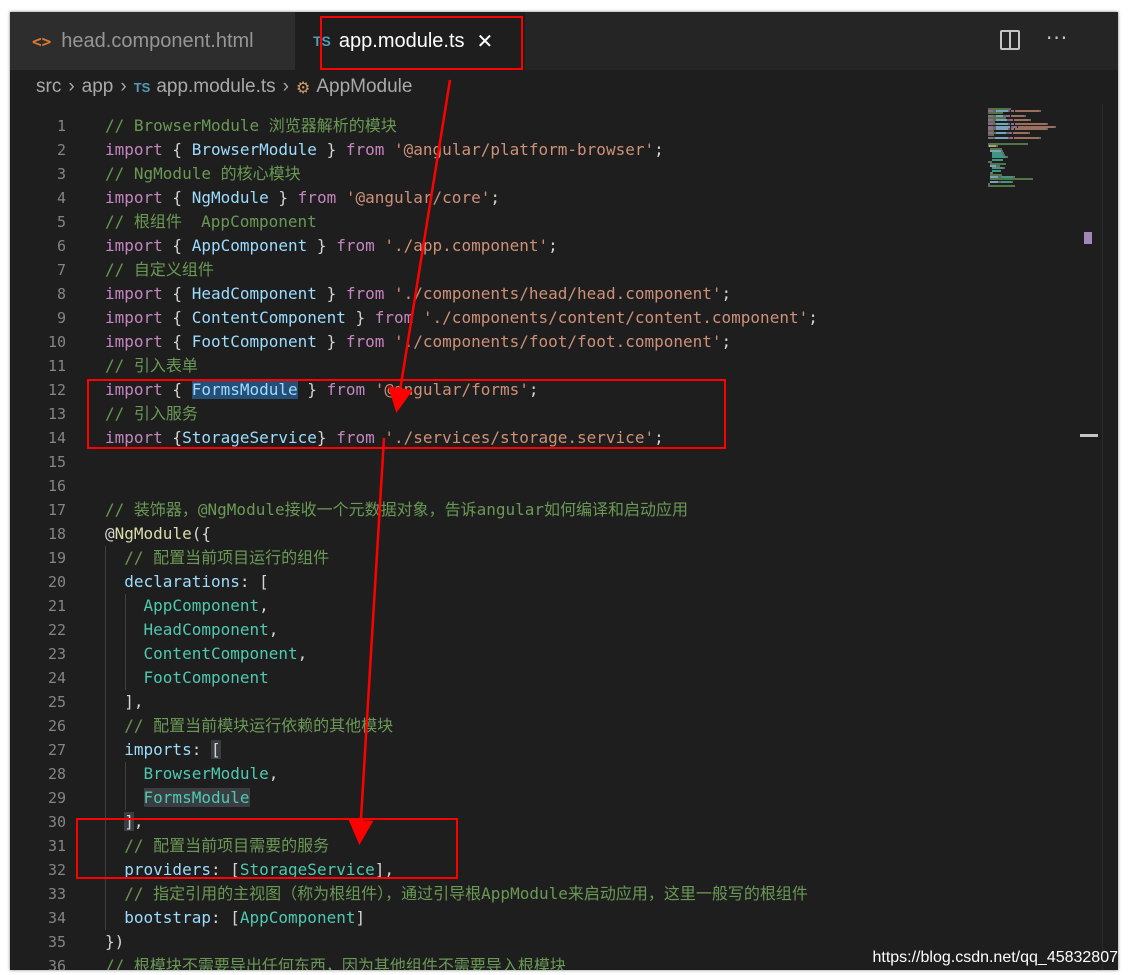 This screenshot has width=1129, height=975. Describe the element at coordinates (495, 654) in the screenshot. I see `code-line: 23 ContentComponent,` at that location.